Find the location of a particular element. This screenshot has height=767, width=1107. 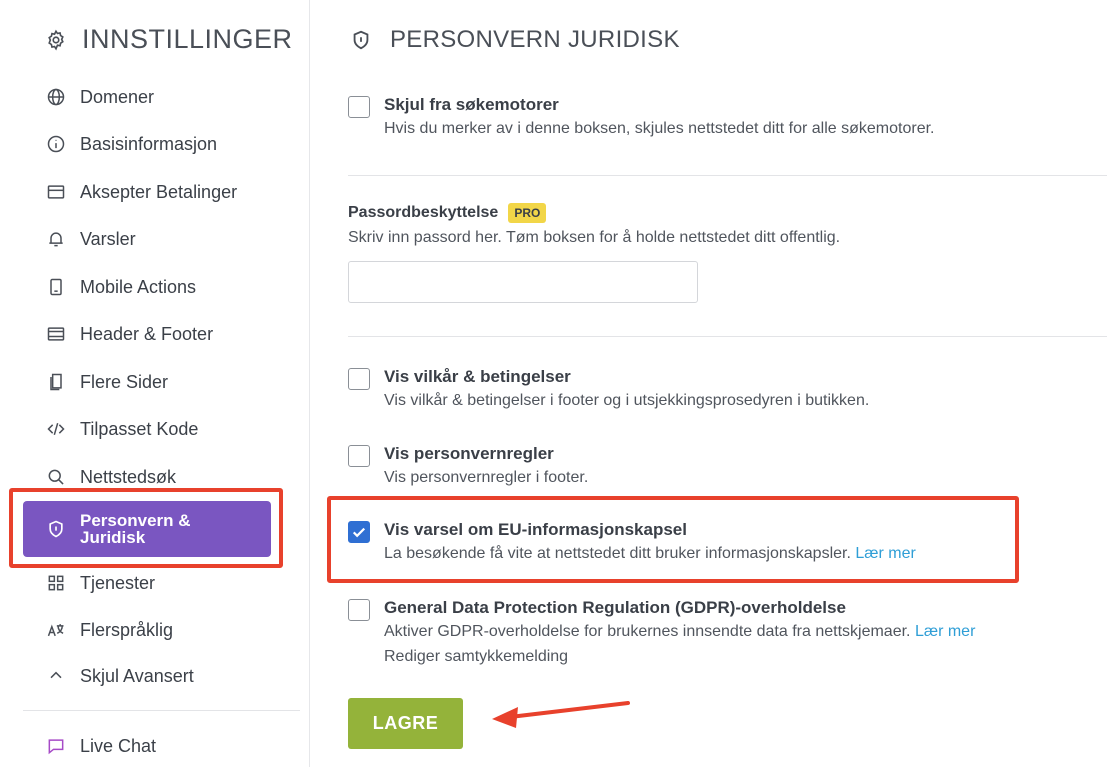

page-title: PERSONVERN JURIDISK is located at coordinates (535, 39).